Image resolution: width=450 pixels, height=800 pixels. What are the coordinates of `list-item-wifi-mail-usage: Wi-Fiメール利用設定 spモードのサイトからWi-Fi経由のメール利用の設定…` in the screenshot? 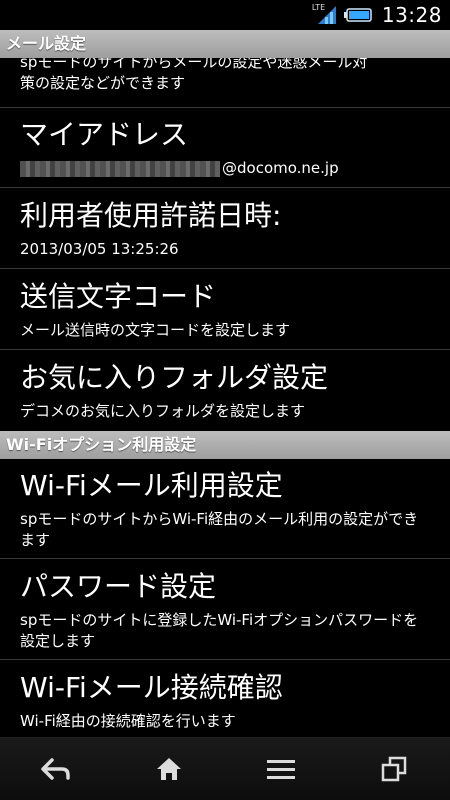 It's located at (225, 509).